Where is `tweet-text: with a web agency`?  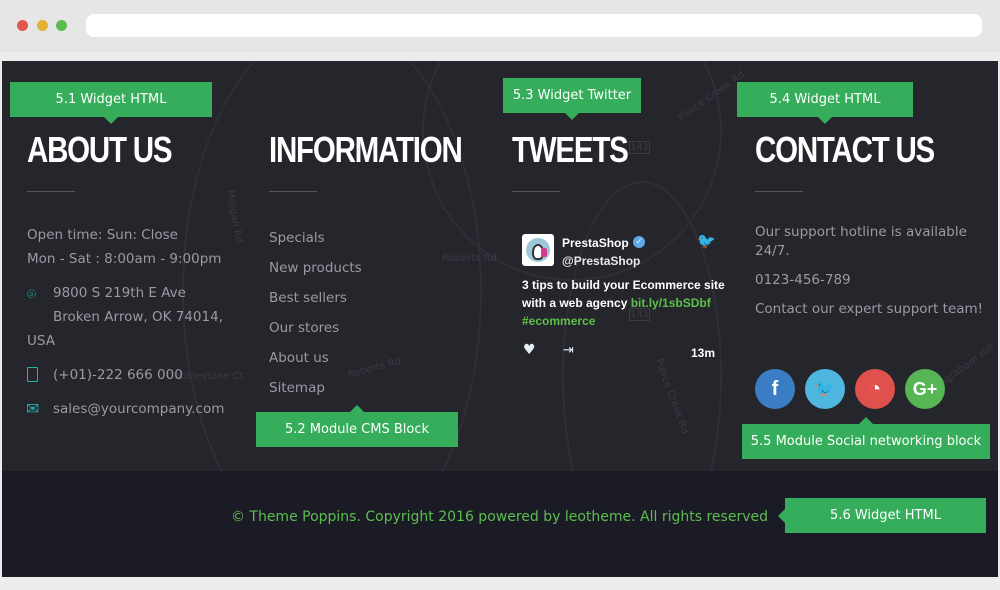 tweet-text: with a web agency is located at coordinates (576, 303).